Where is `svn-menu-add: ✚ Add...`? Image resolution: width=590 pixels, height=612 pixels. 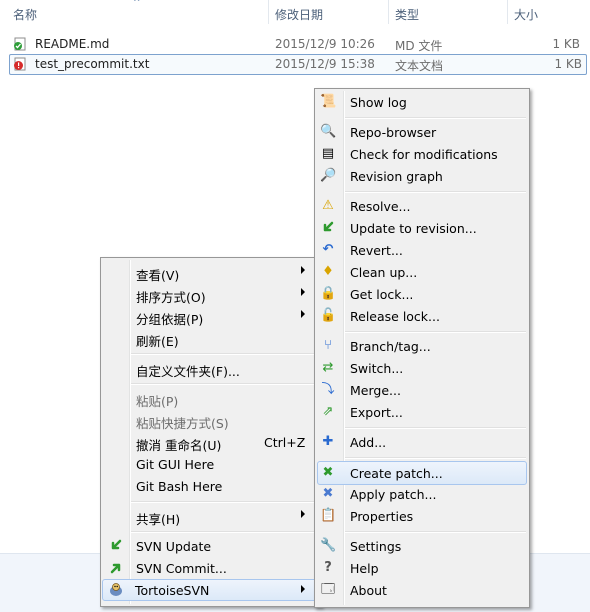 svn-menu-add: ✚ Add... is located at coordinates (422, 442).